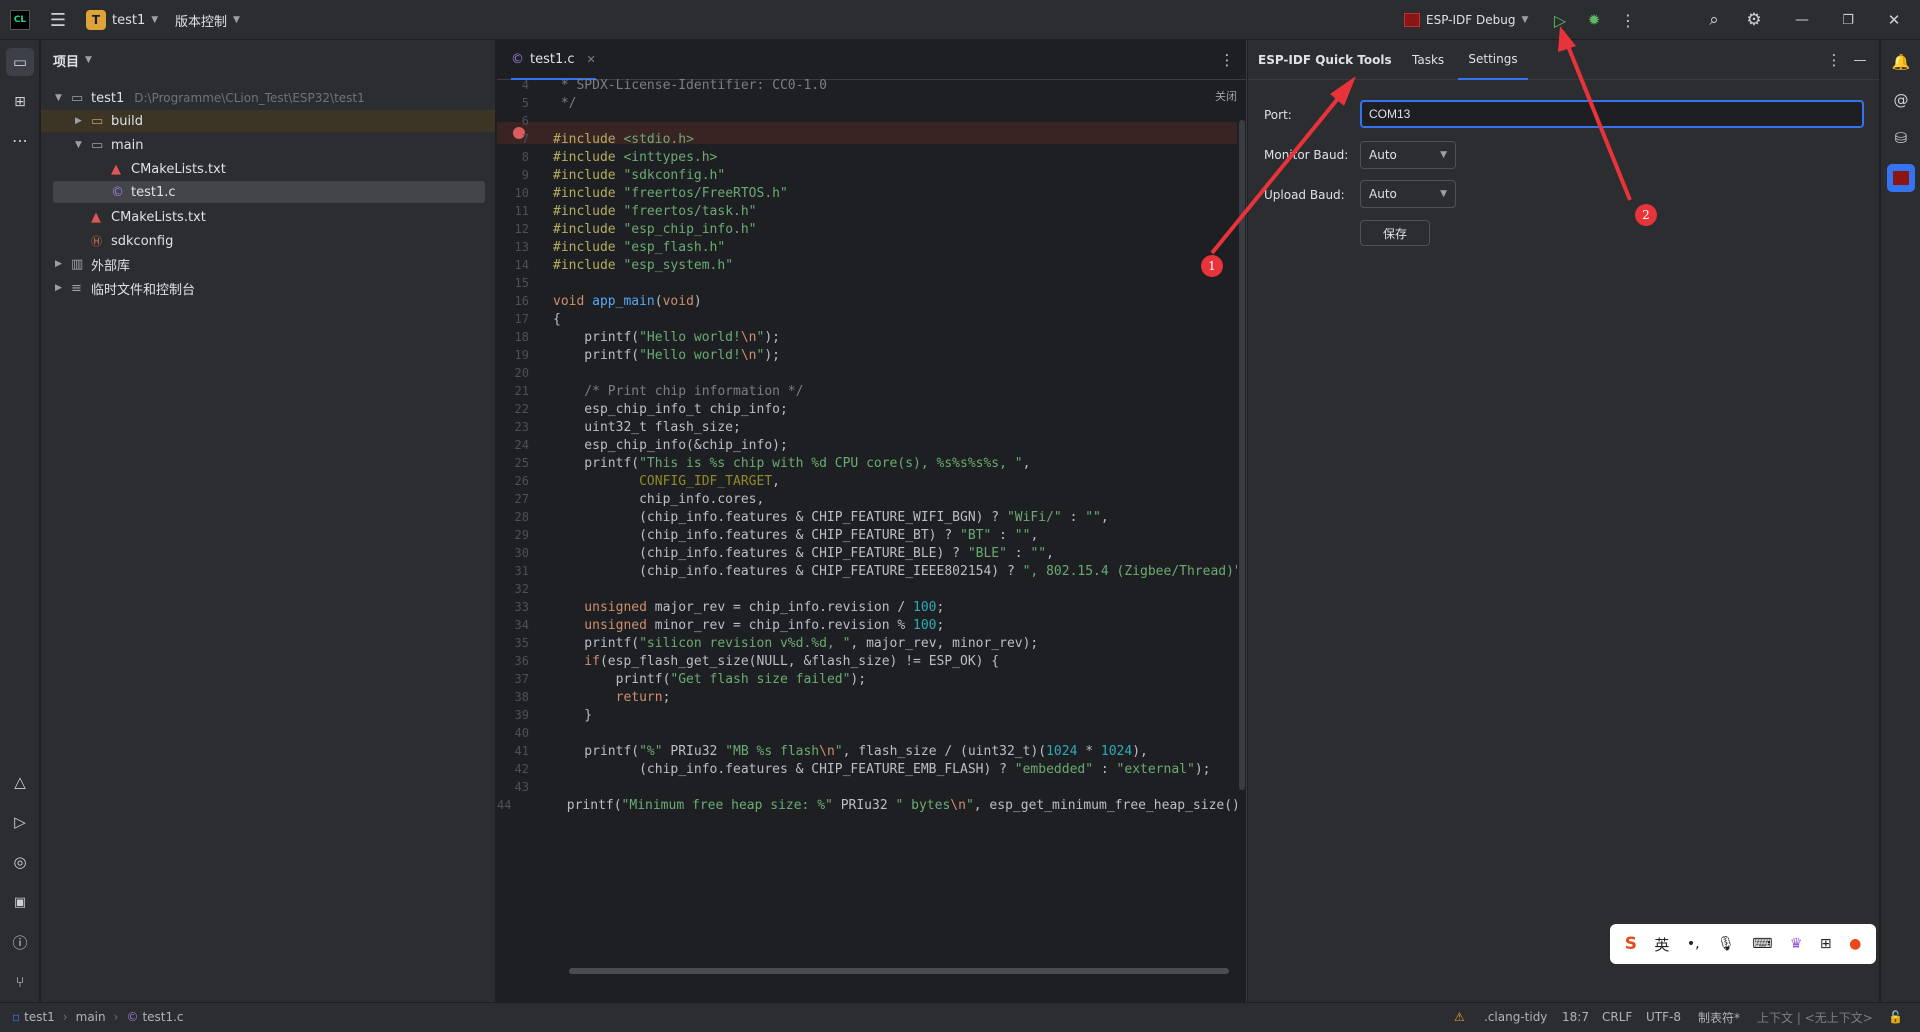 Image resolution: width=1920 pixels, height=1032 pixels. Describe the element at coordinates (39, 1017) in the screenshot. I see `breadcrumb-item: test1` at that location.